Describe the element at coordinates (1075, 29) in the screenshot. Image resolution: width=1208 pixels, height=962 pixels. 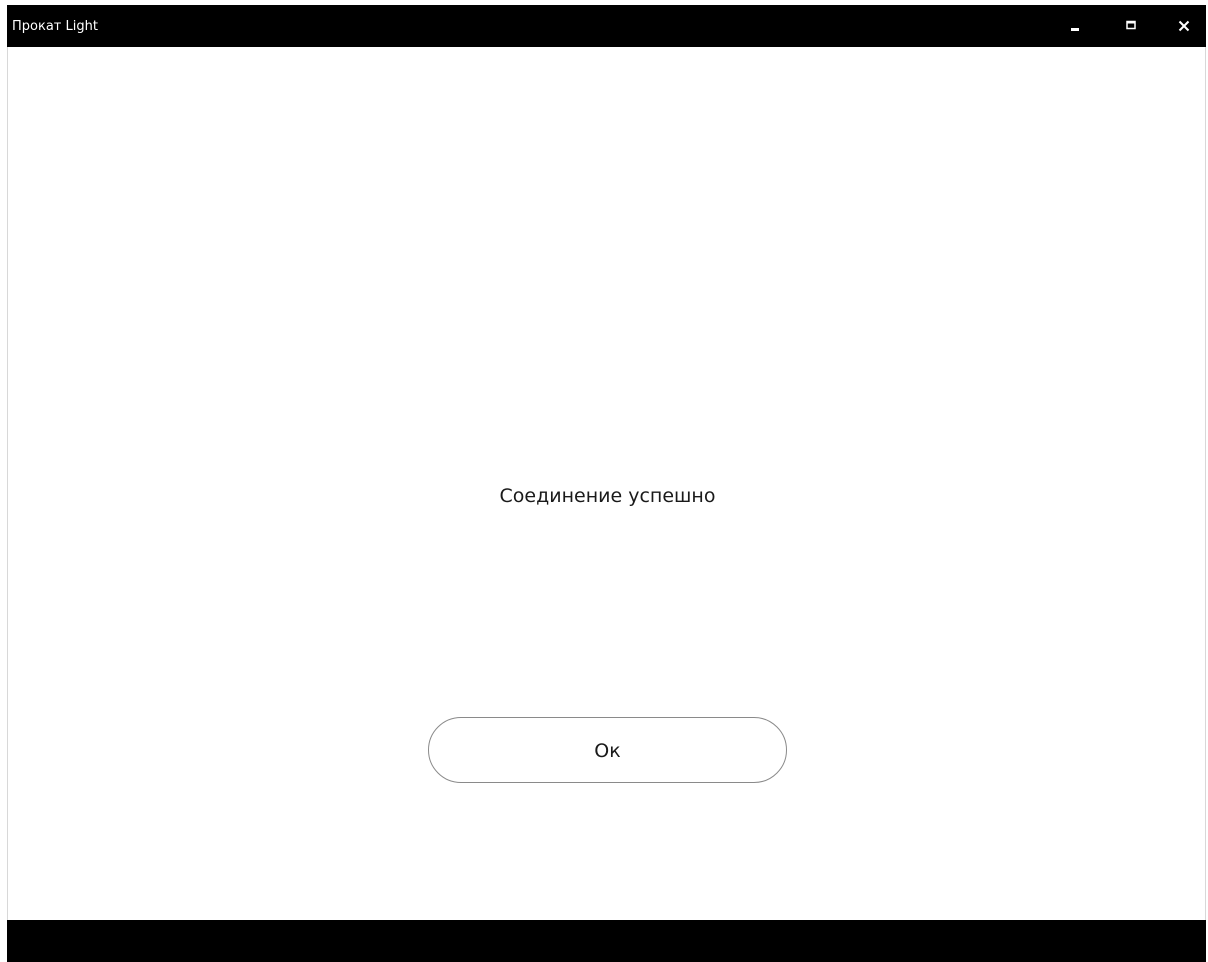
I see `minimize-icon` at that location.